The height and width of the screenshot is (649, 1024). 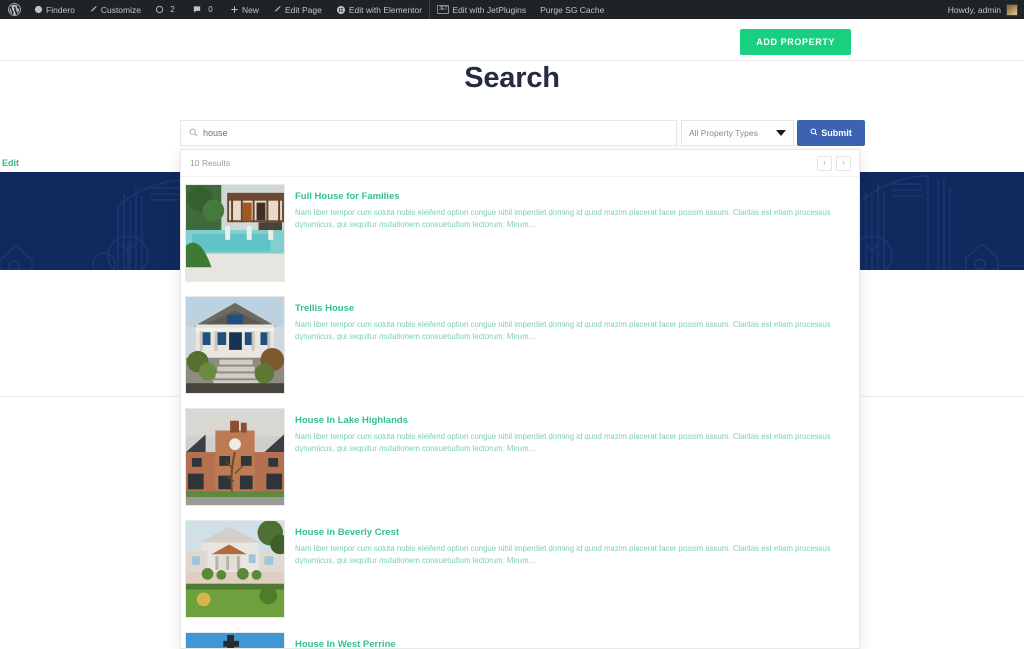 What do you see at coordinates (974, 9) in the screenshot?
I see `howdy-label: Howdy, admin` at bounding box center [974, 9].